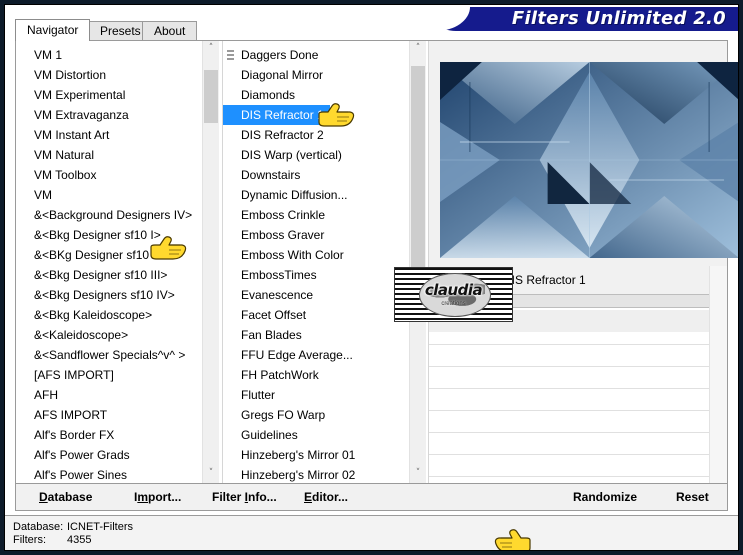  I want to click on list-item-label: VM Distortion, so click(109, 75).